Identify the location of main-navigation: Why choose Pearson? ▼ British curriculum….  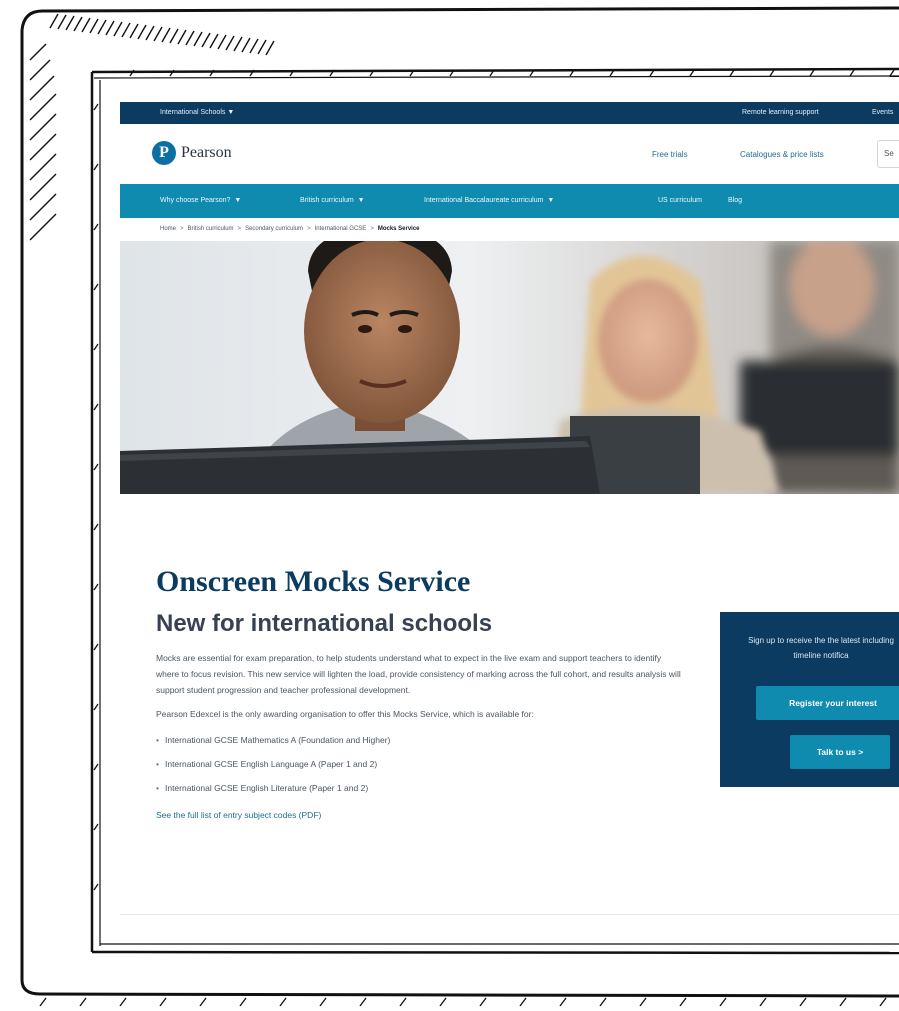
(509, 201).